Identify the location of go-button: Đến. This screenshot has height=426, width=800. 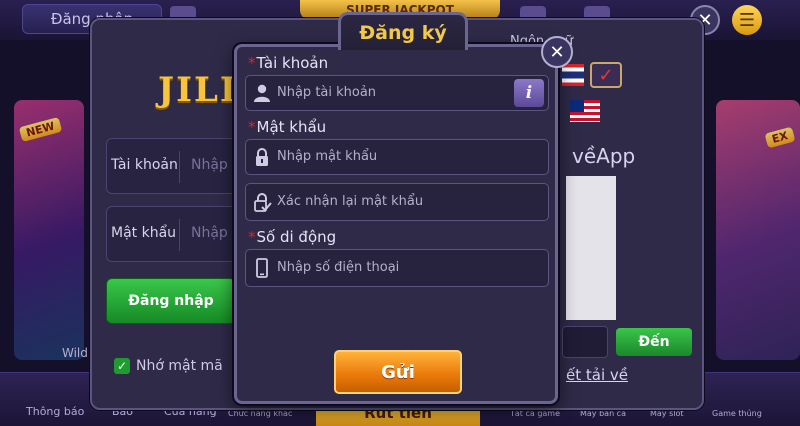
(654, 342).